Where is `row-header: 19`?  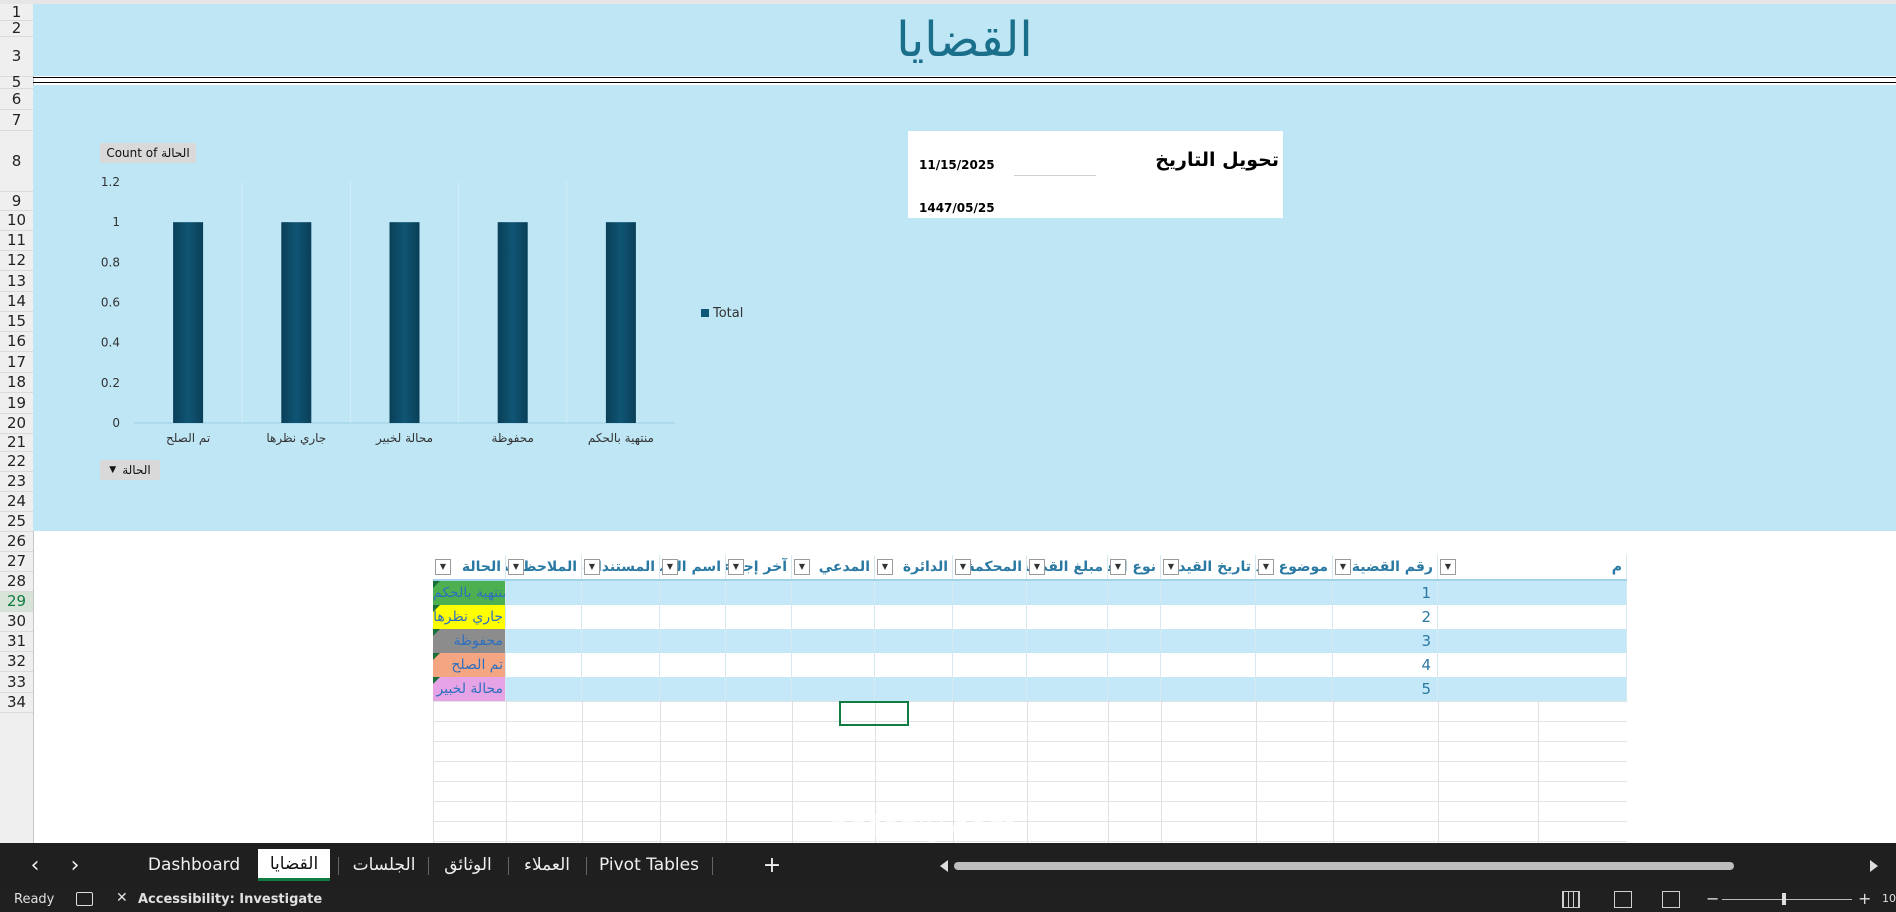 row-header: 19 is located at coordinates (16, 403).